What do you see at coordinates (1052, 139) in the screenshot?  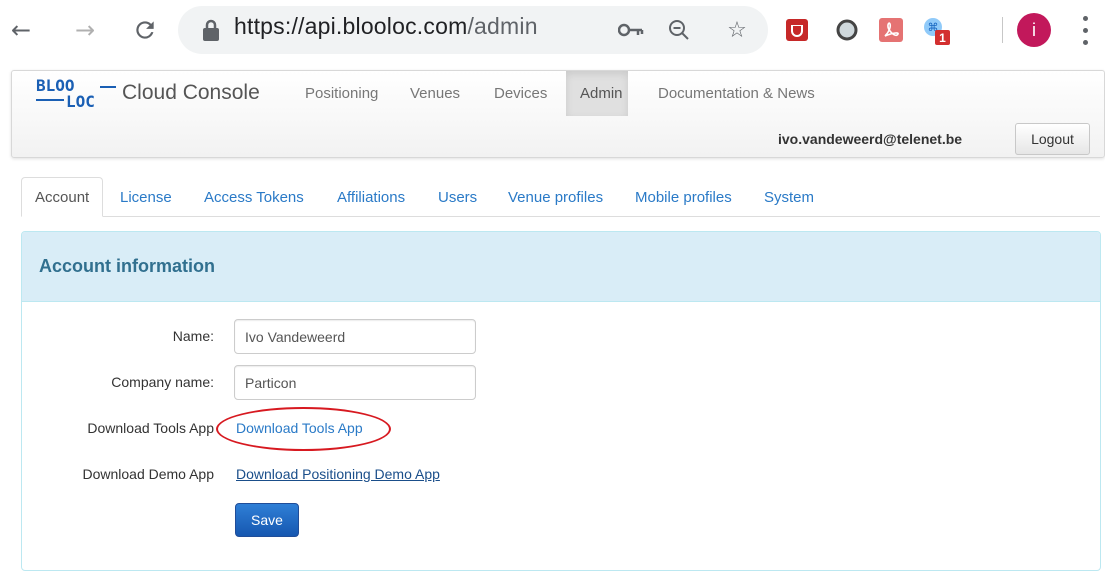 I see `logout-button: Logout` at bounding box center [1052, 139].